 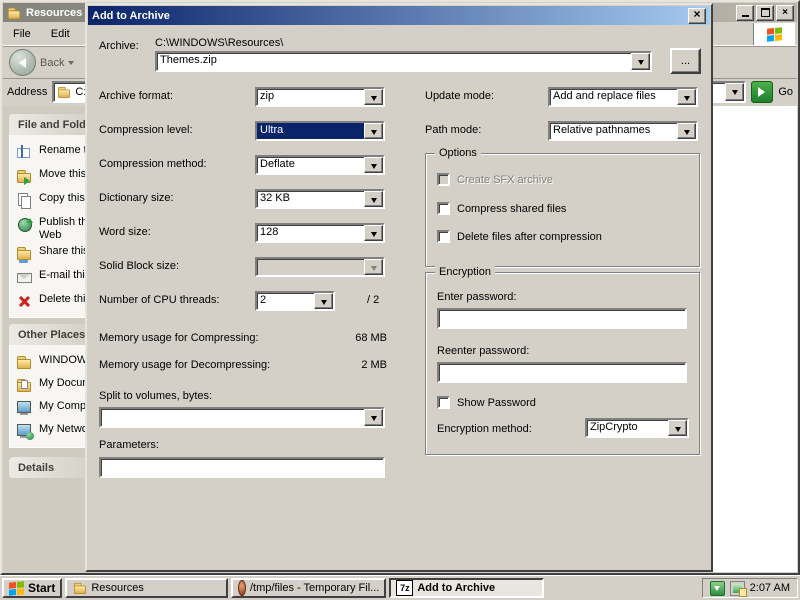 What do you see at coordinates (295, 301) in the screenshot?
I see `cpu-threads-select: 2` at bounding box center [295, 301].